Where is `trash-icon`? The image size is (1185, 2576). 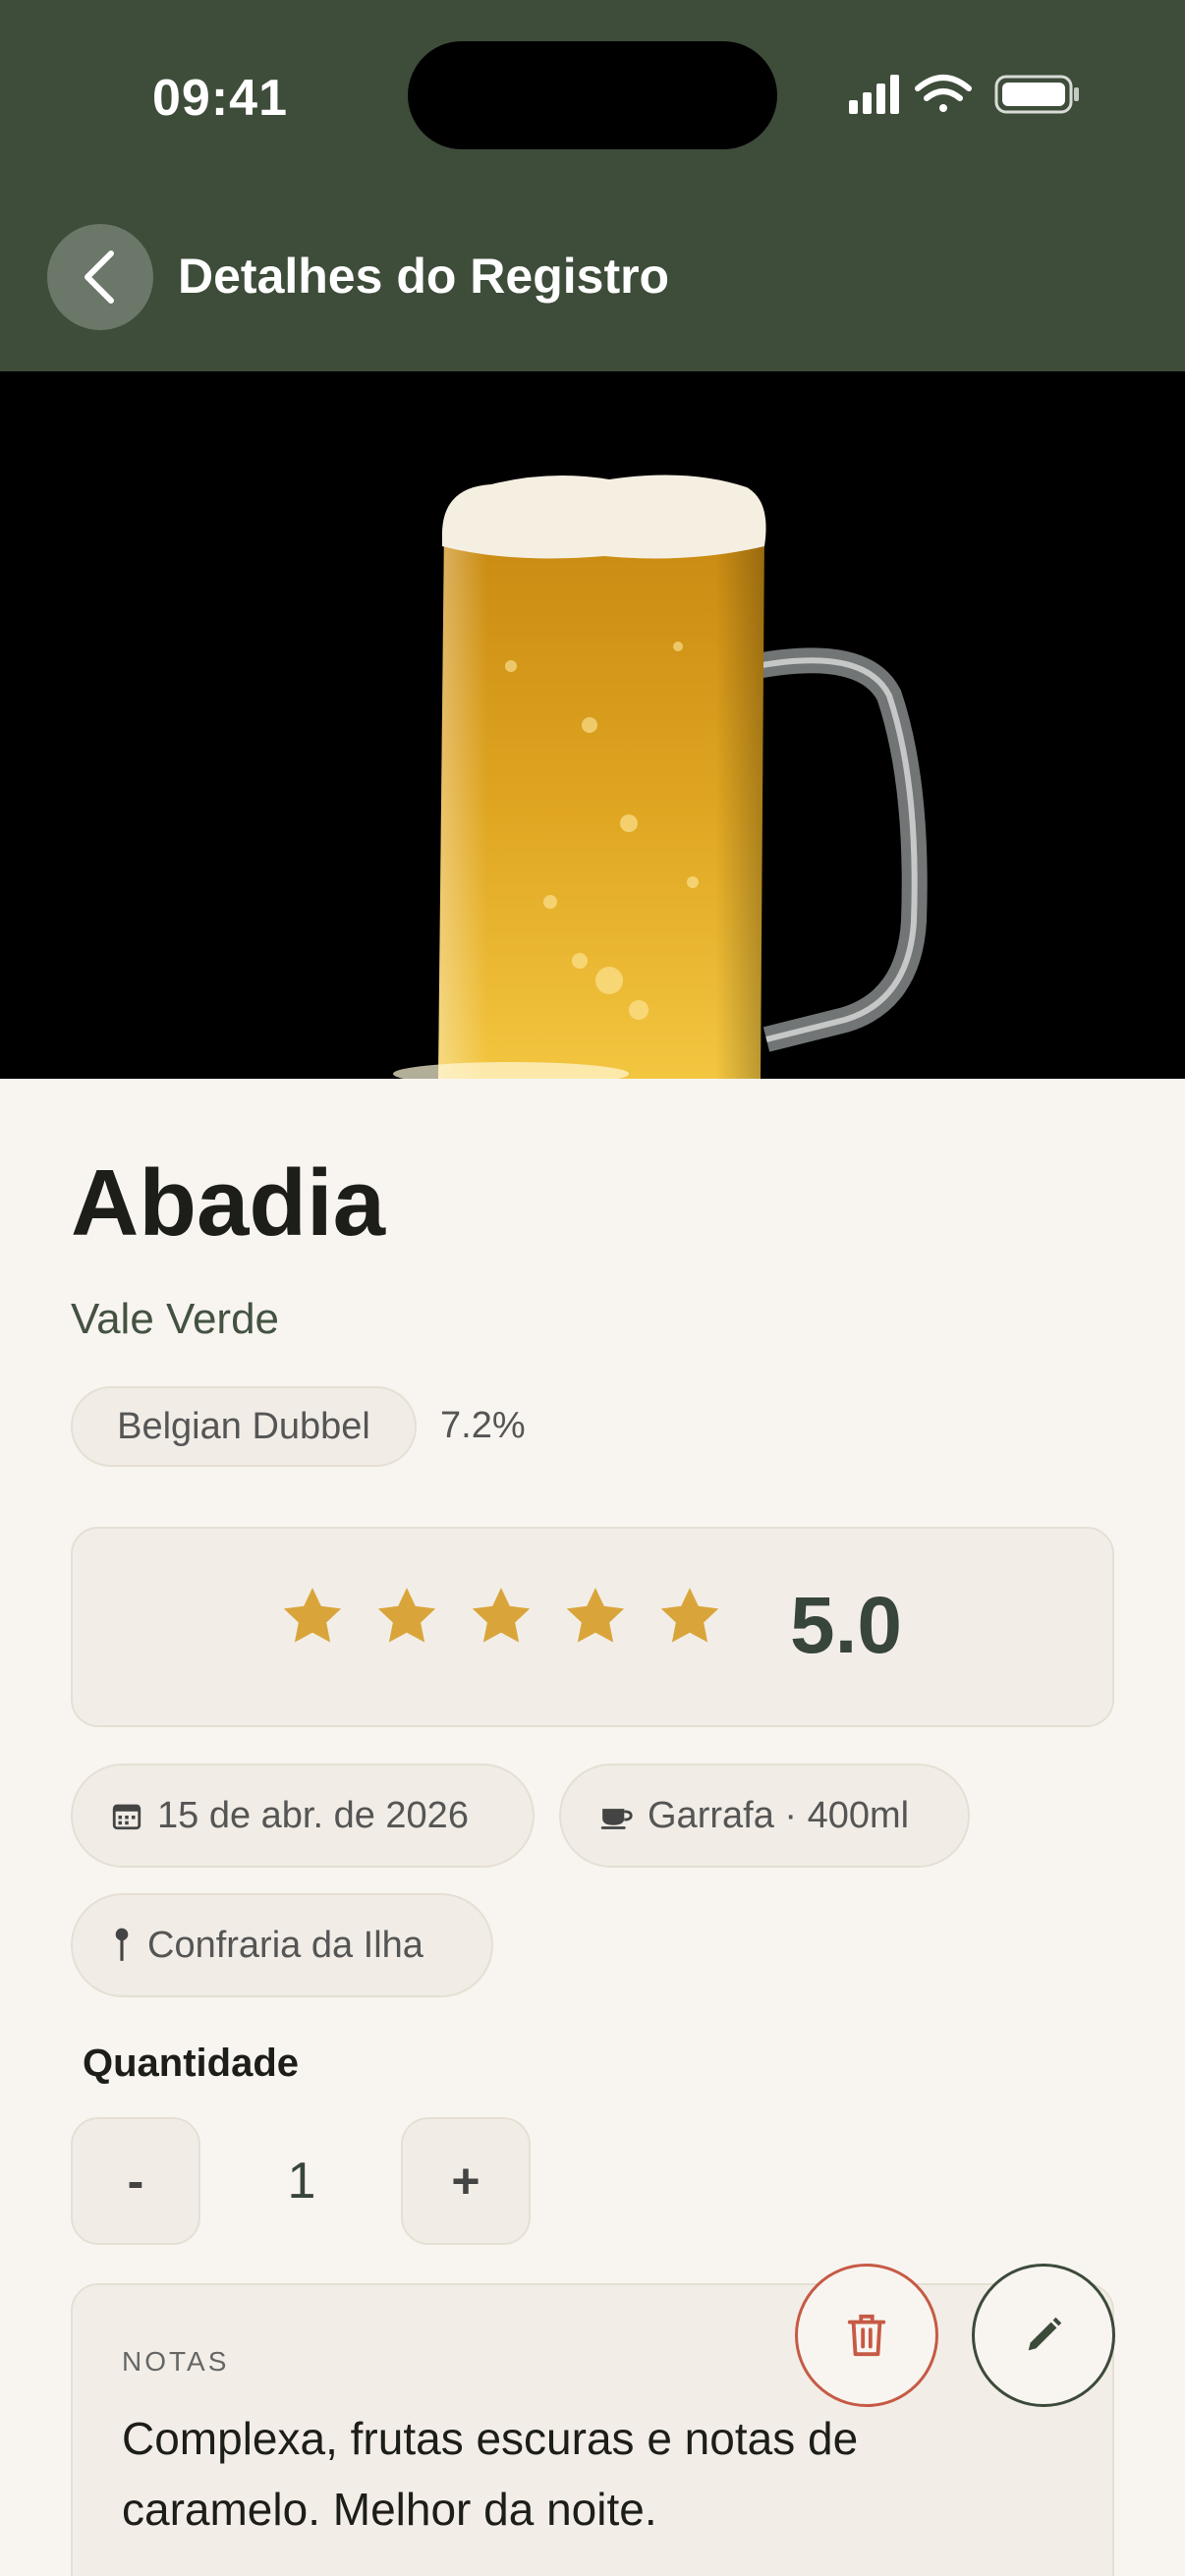 trash-icon is located at coordinates (867, 2335).